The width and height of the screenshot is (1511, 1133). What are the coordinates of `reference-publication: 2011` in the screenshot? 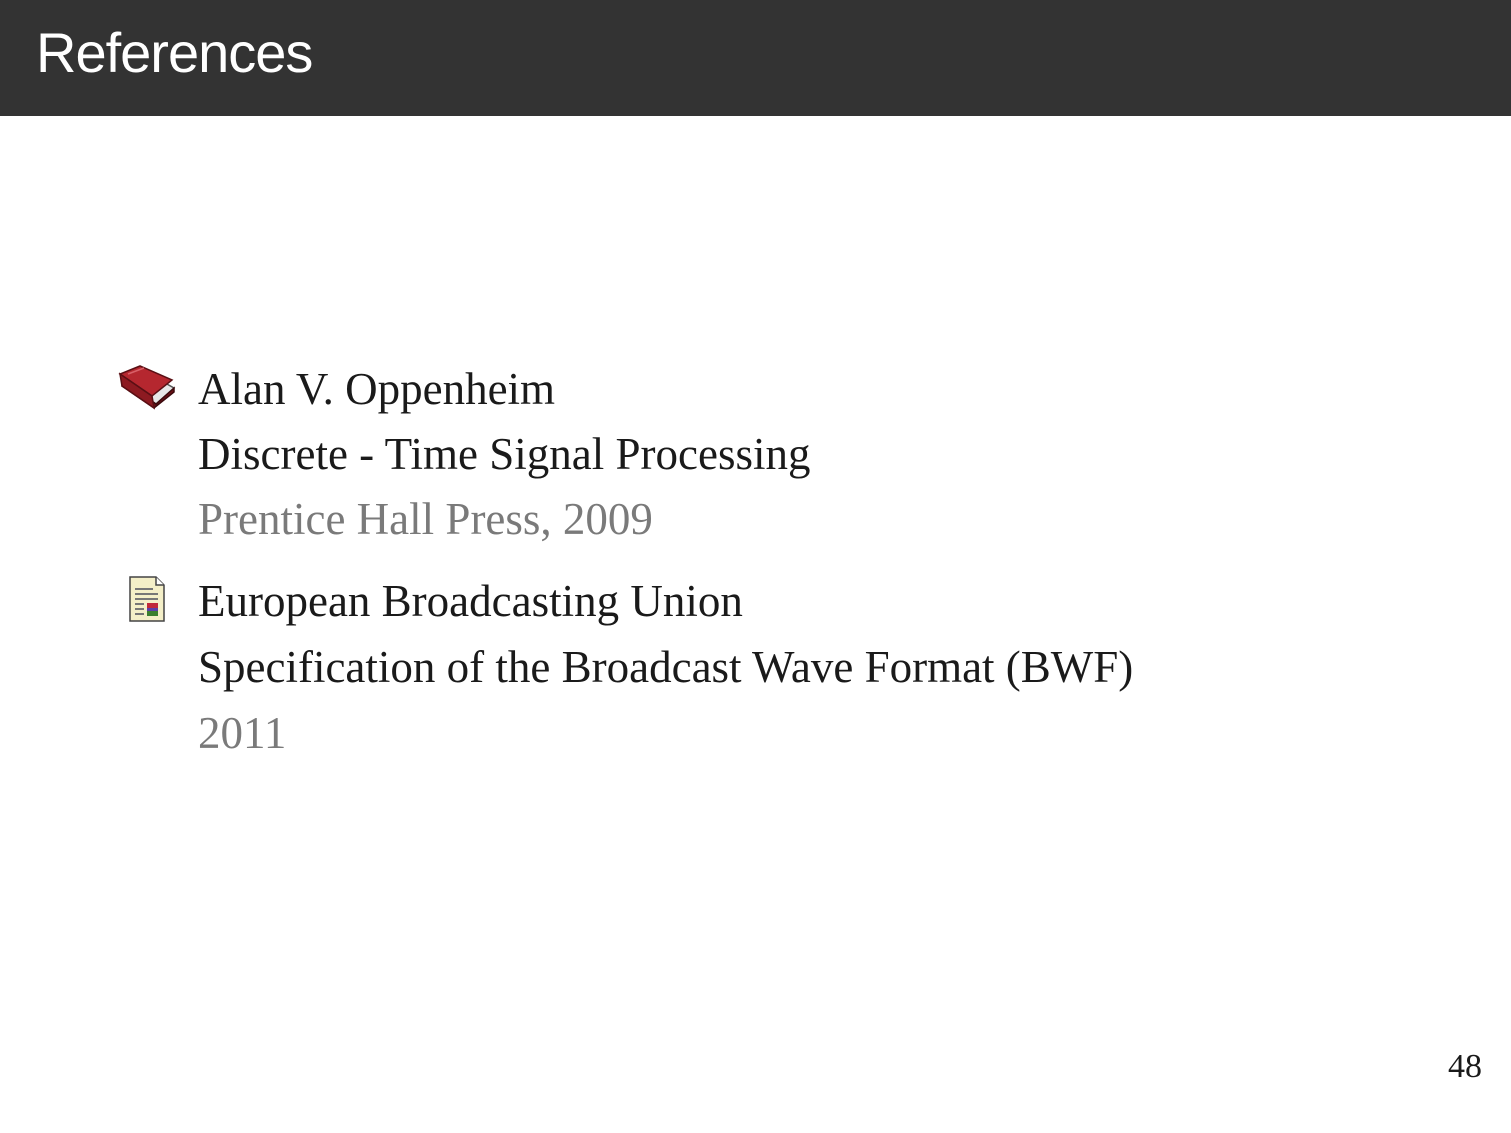 It's located at (242, 733).